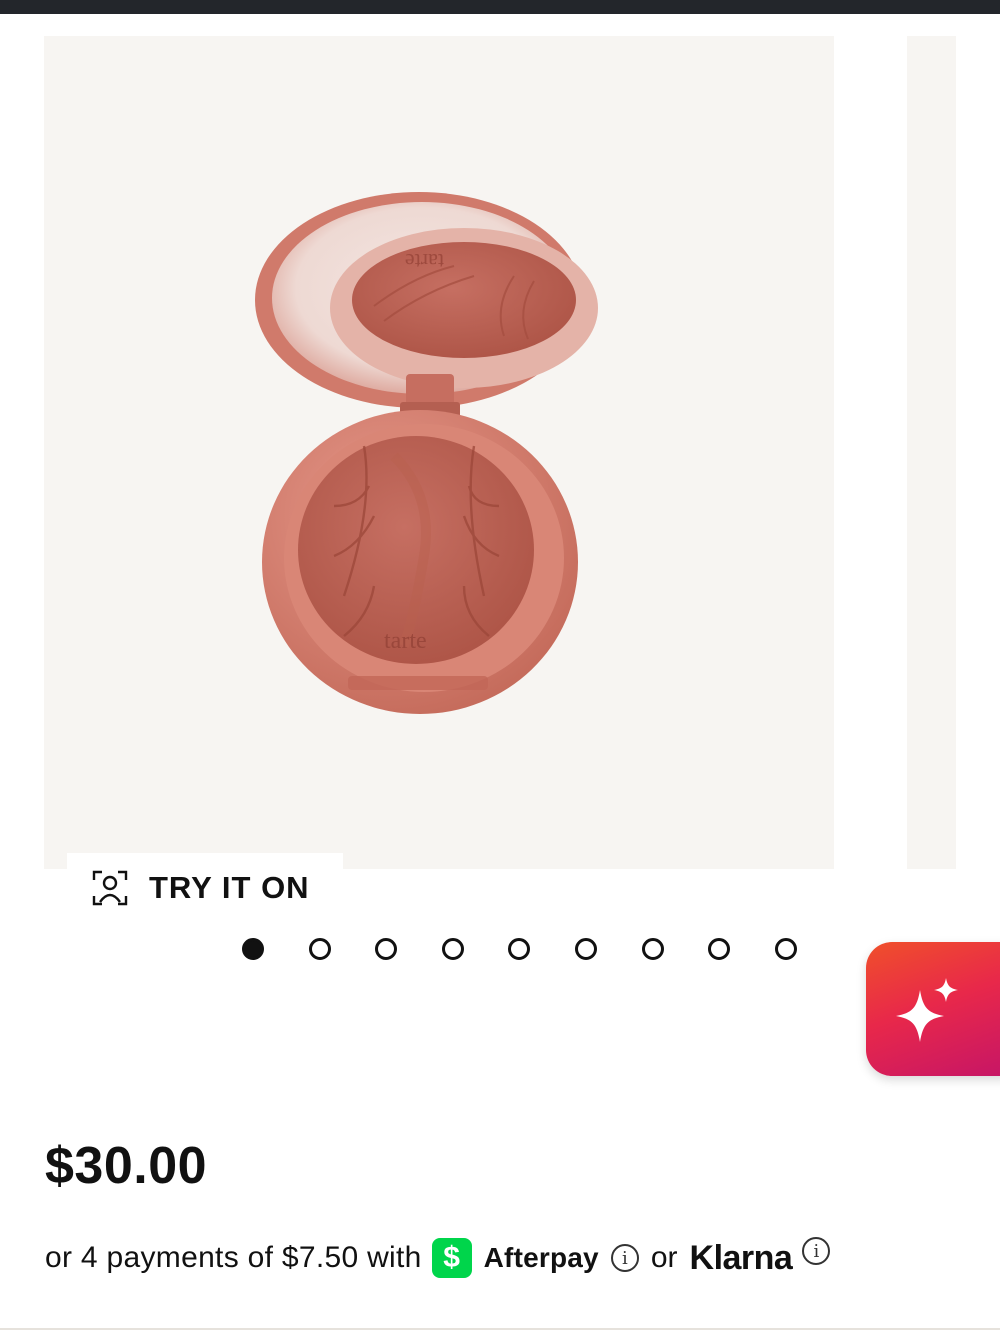 Image resolution: width=1000 pixels, height=1330 pixels. Describe the element at coordinates (126, 1166) in the screenshot. I see `product-price: $30.00` at that location.